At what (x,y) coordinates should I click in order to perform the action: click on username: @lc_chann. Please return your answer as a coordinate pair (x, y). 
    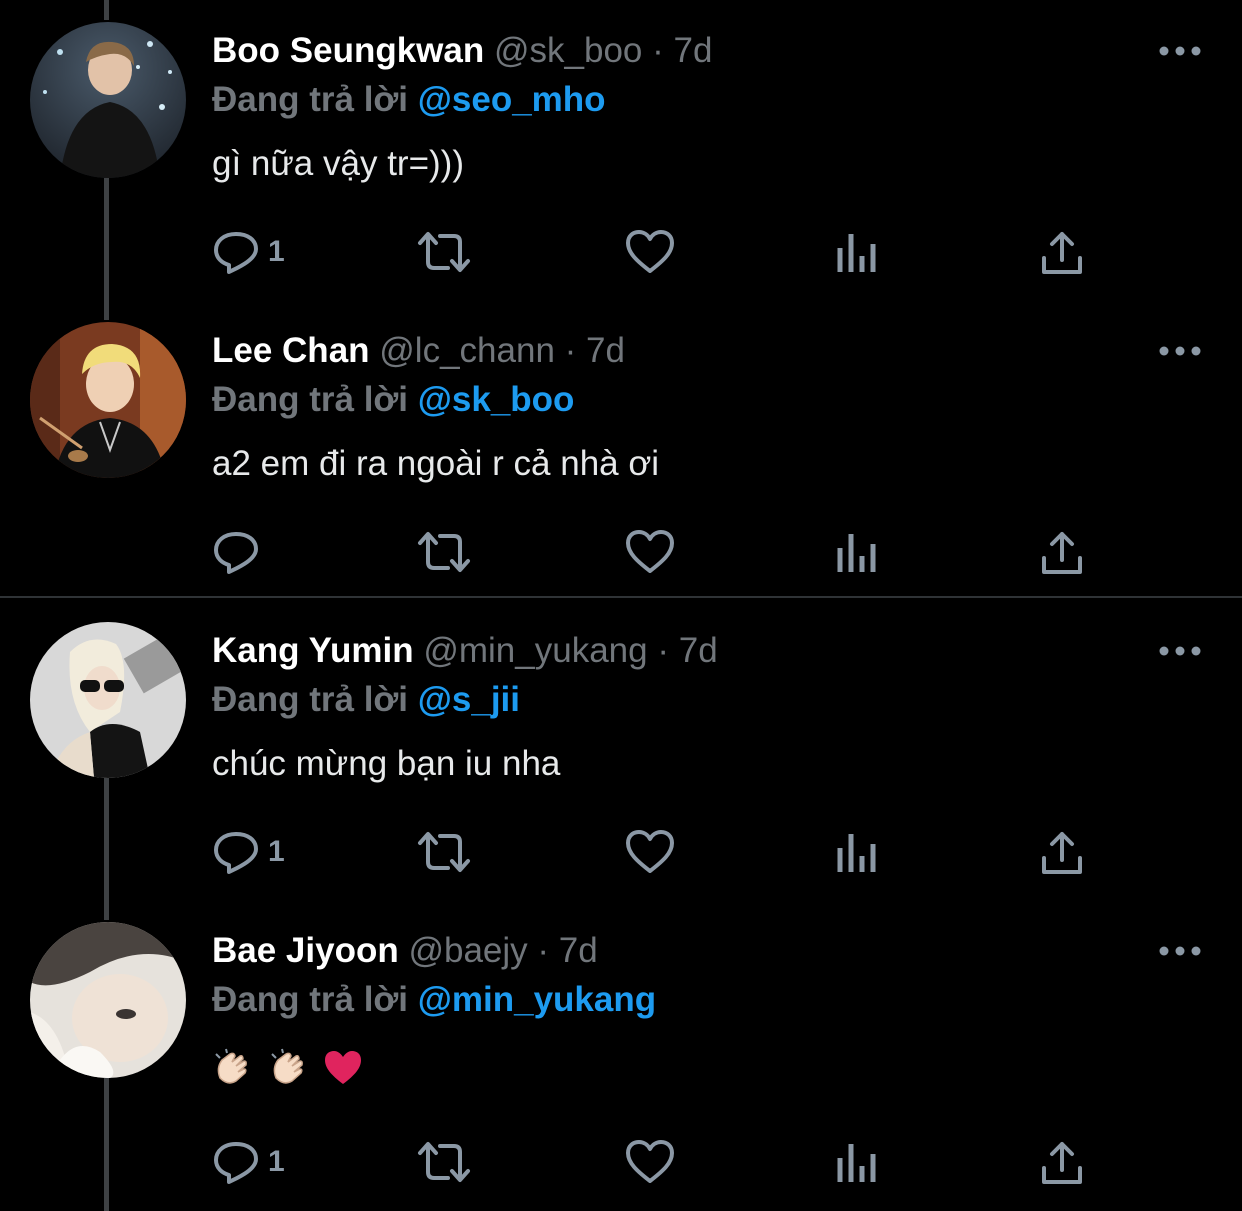
    Looking at the image, I should click on (467, 350).